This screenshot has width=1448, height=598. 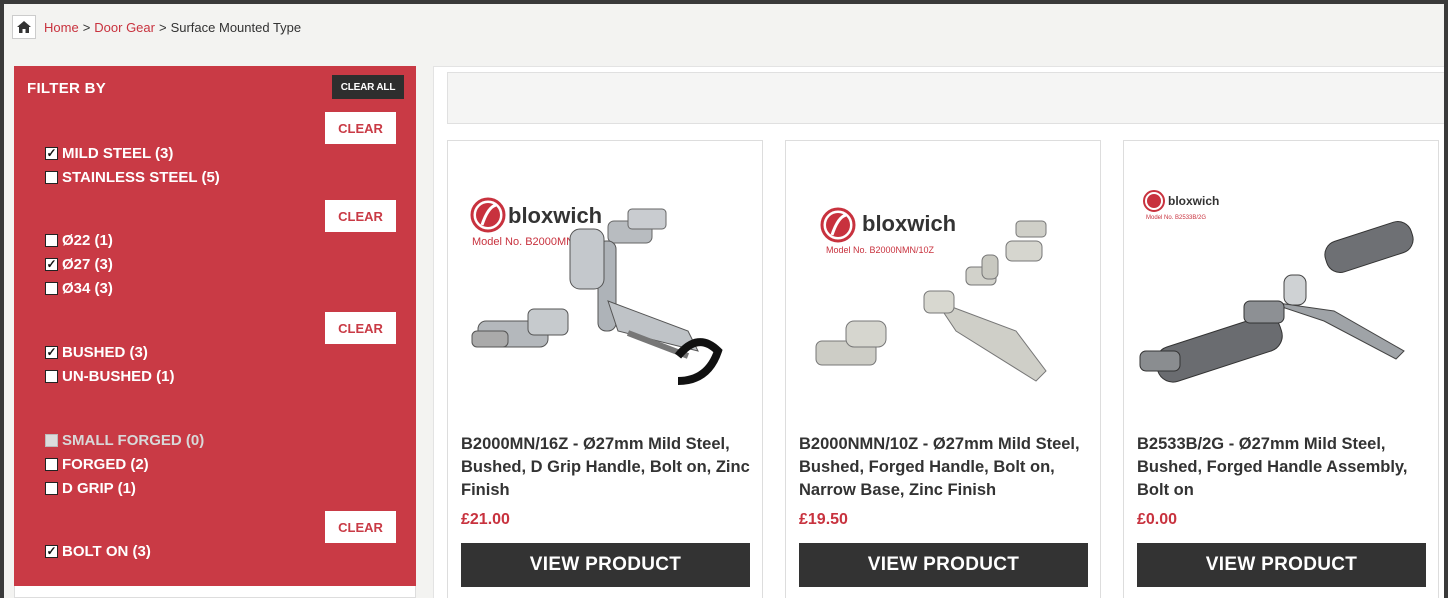 I want to click on filter-option-bushed: ✓ BUSHED (3), so click(x=96, y=352).